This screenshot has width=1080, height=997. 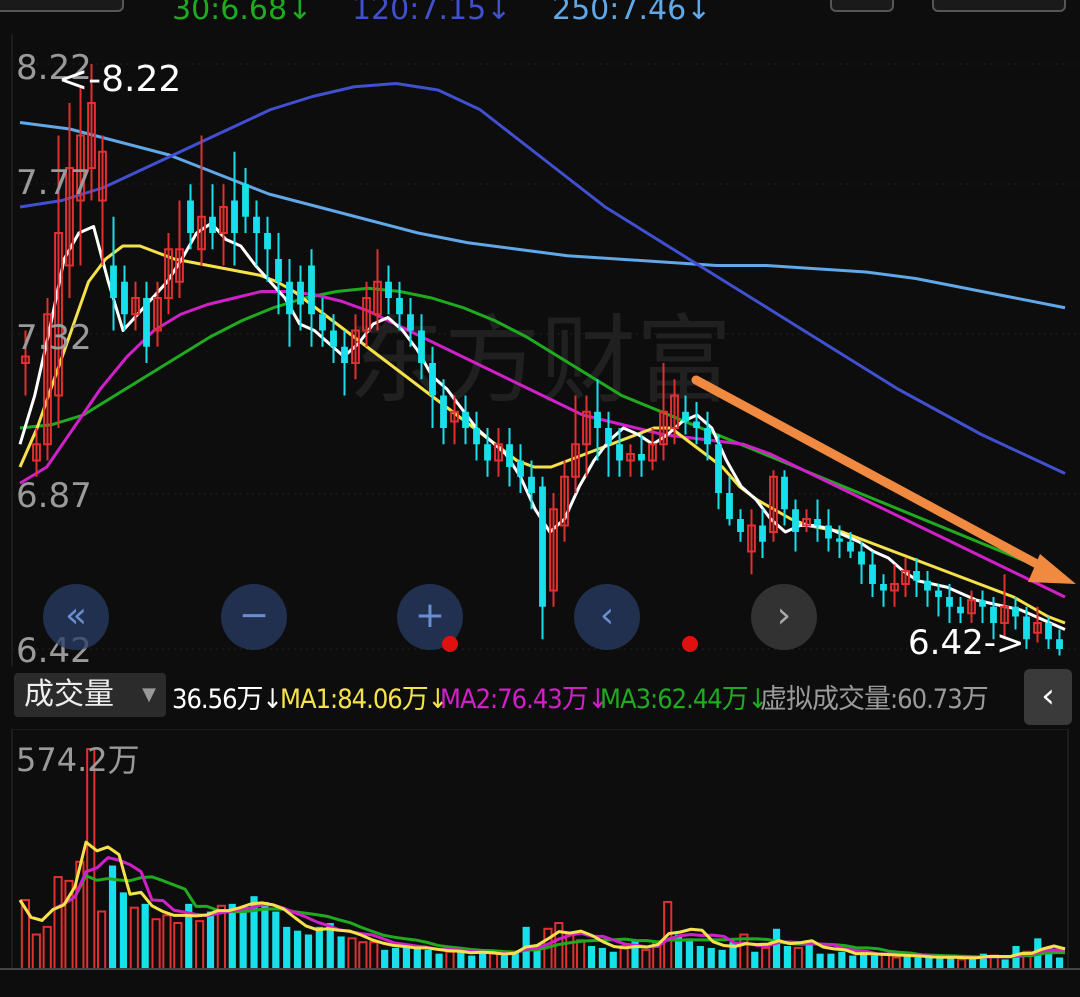 What do you see at coordinates (69, 694) in the screenshot?
I see `volume-selector-label: 成交量` at bounding box center [69, 694].